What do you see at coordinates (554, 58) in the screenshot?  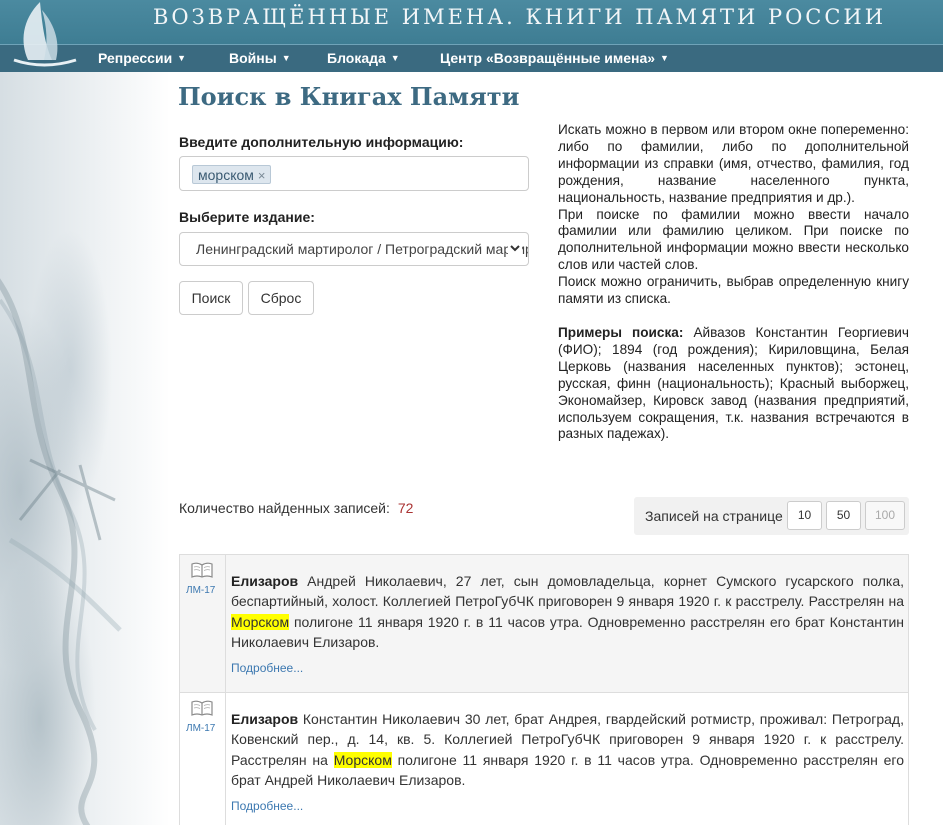 I see `nav-item-center: Центр «Возвращённые имена» ▼` at bounding box center [554, 58].